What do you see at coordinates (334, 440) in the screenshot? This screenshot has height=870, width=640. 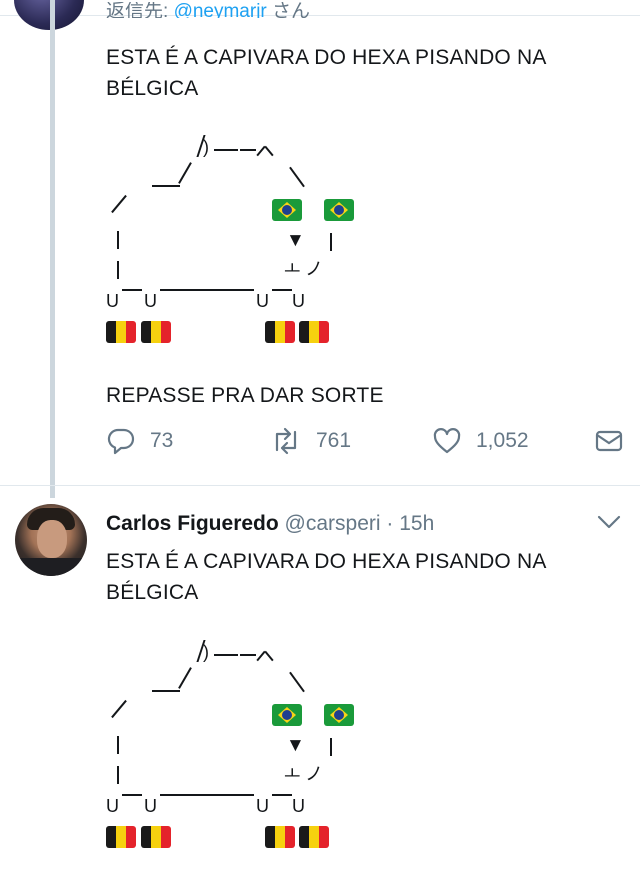 I see `retweet-count: 761` at bounding box center [334, 440].